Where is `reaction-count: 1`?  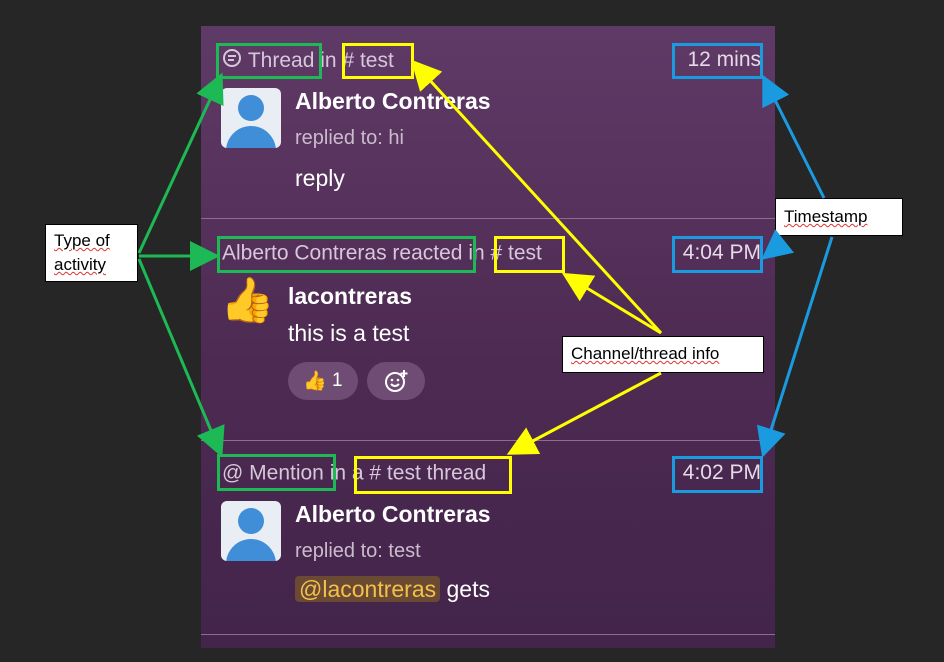 reaction-count: 1 is located at coordinates (337, 380).